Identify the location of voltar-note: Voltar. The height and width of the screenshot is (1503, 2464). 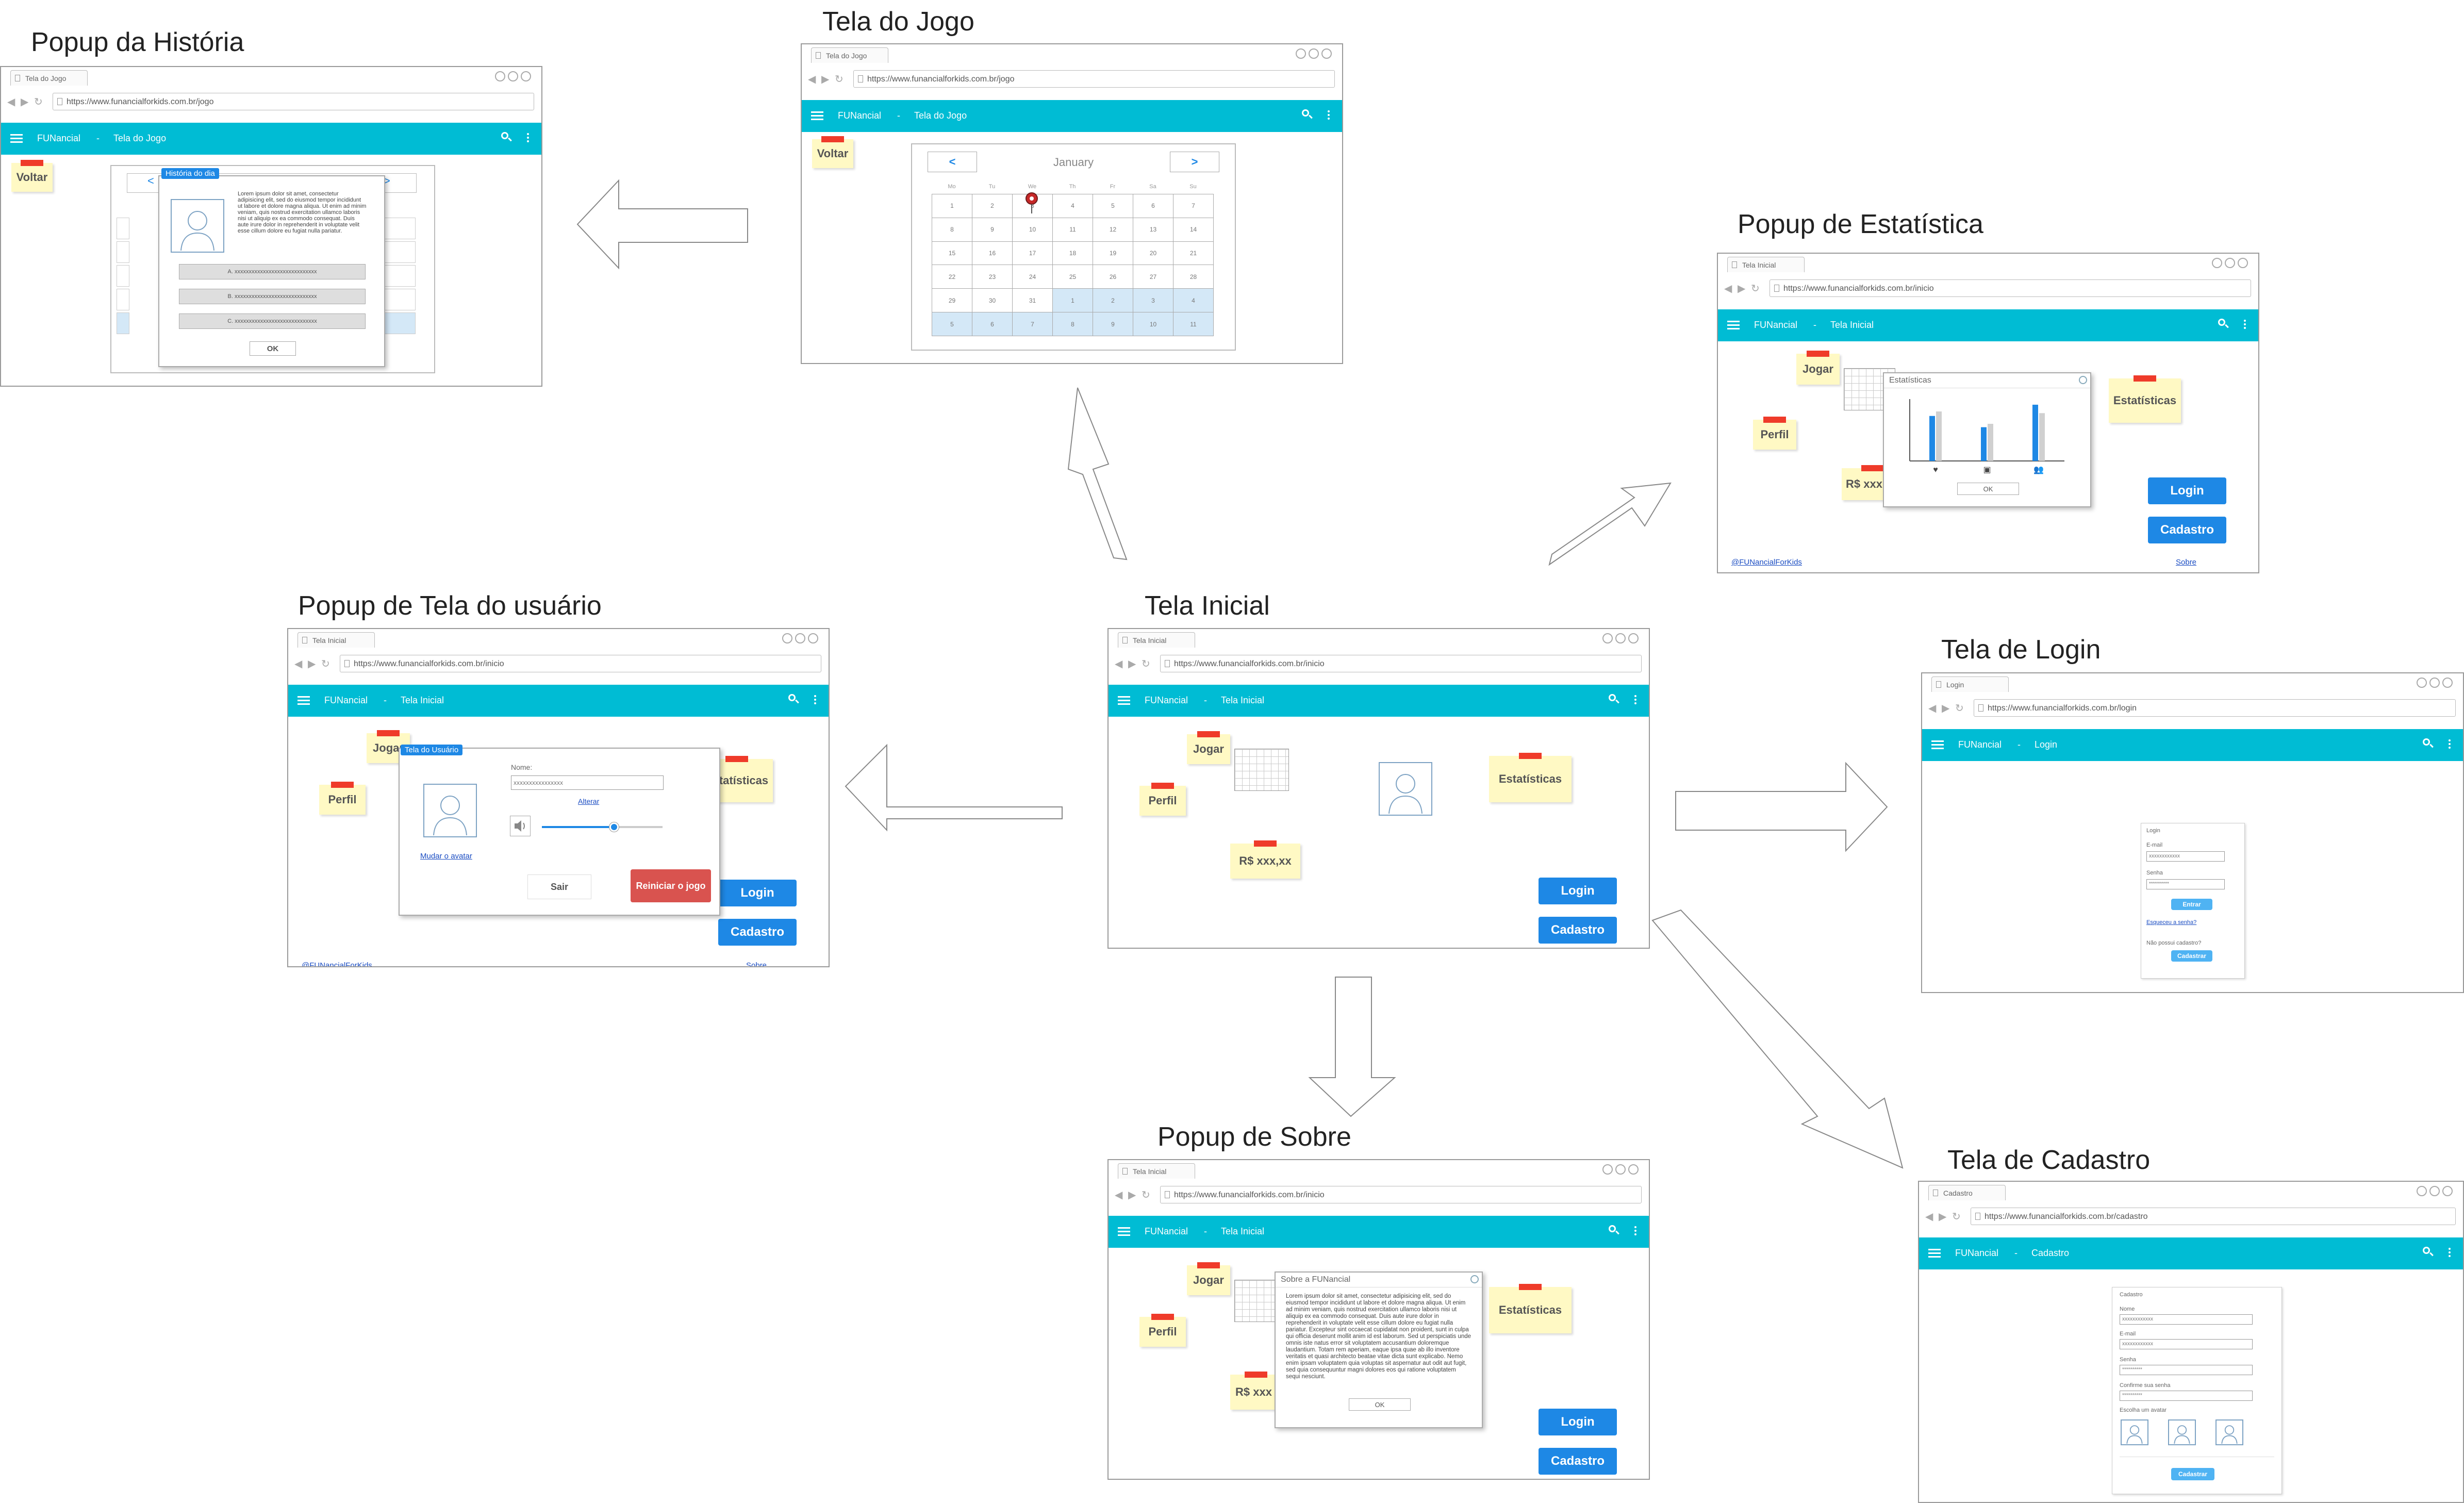
(32, 176).